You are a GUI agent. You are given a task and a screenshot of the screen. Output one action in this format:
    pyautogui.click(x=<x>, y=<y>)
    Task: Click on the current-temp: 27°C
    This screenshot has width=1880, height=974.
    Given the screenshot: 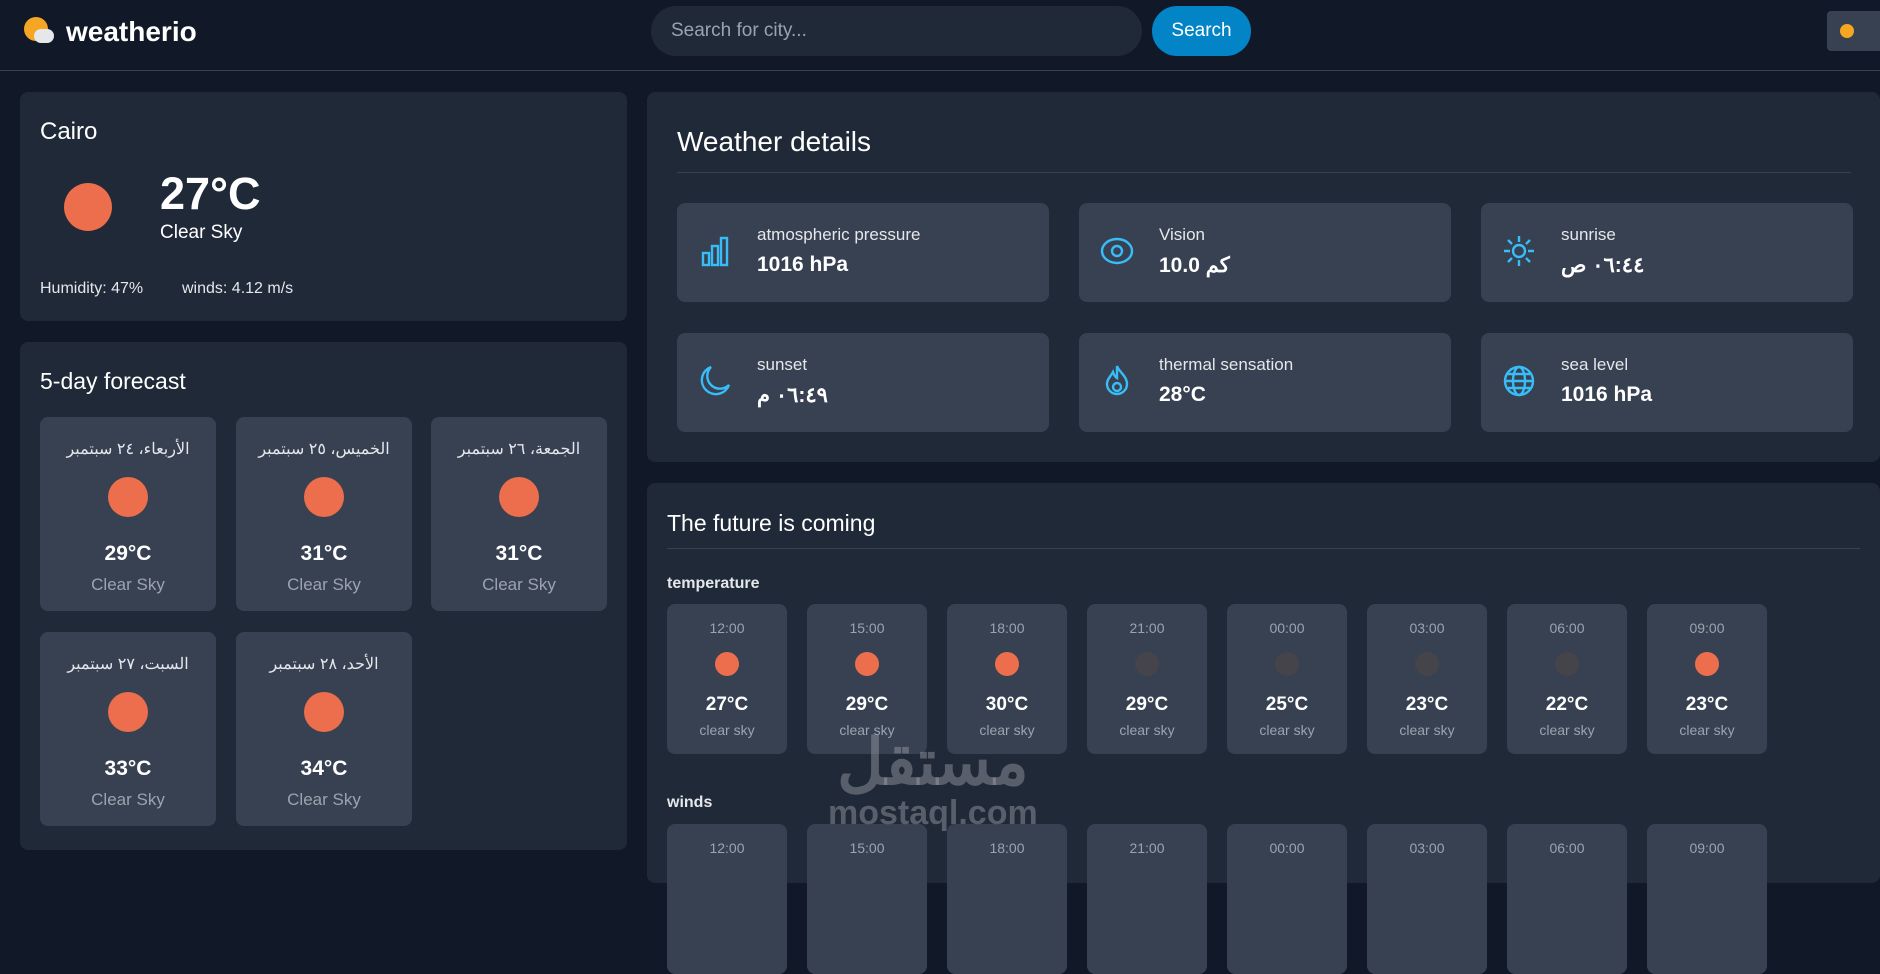 What is the action you would take?
    pyautogui.click(x=210, y=193)
    